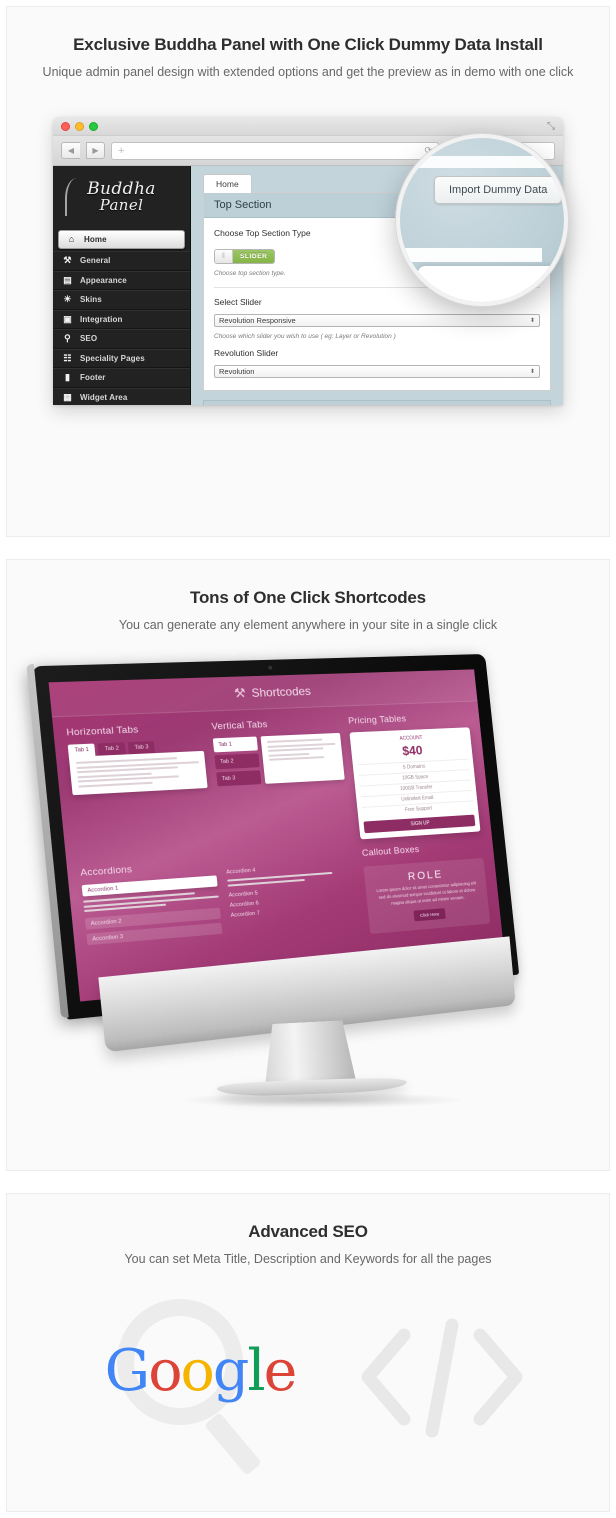  I want to click on revolution-slider-value: Revolution, so click(237, 371).